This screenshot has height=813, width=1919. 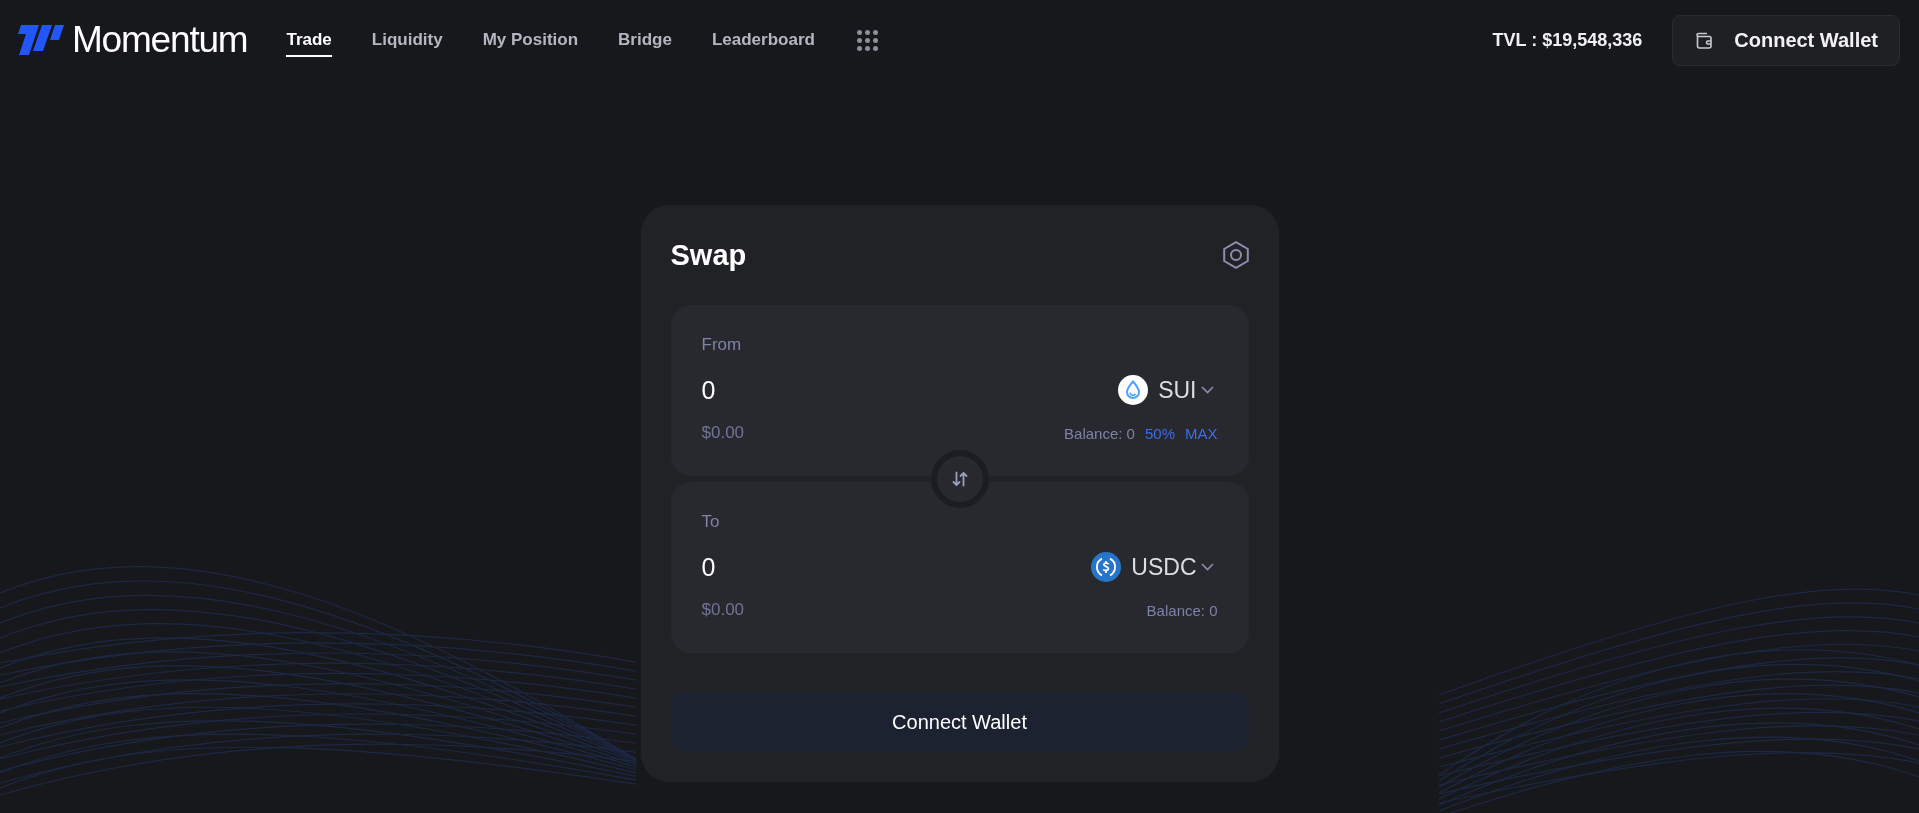 I want to click on swap-title: Swap, so click(x=708, y=255).